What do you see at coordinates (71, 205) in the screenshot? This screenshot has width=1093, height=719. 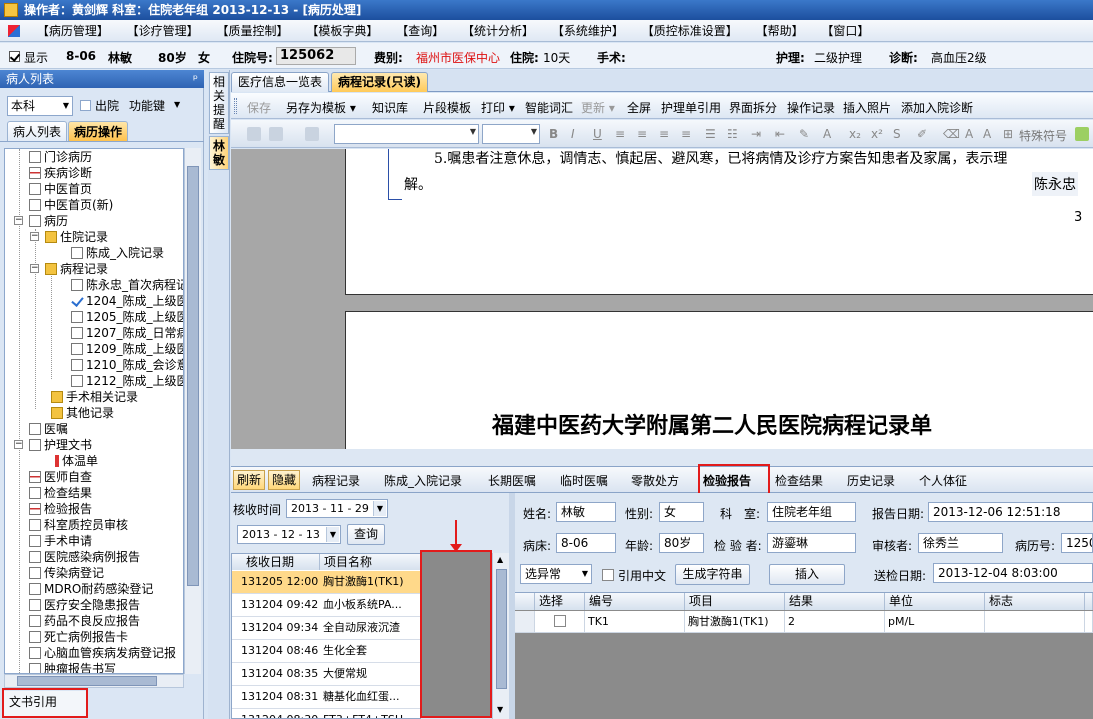 I see `tree-node: 中医首页(新)` at bounding box center [71, 205].